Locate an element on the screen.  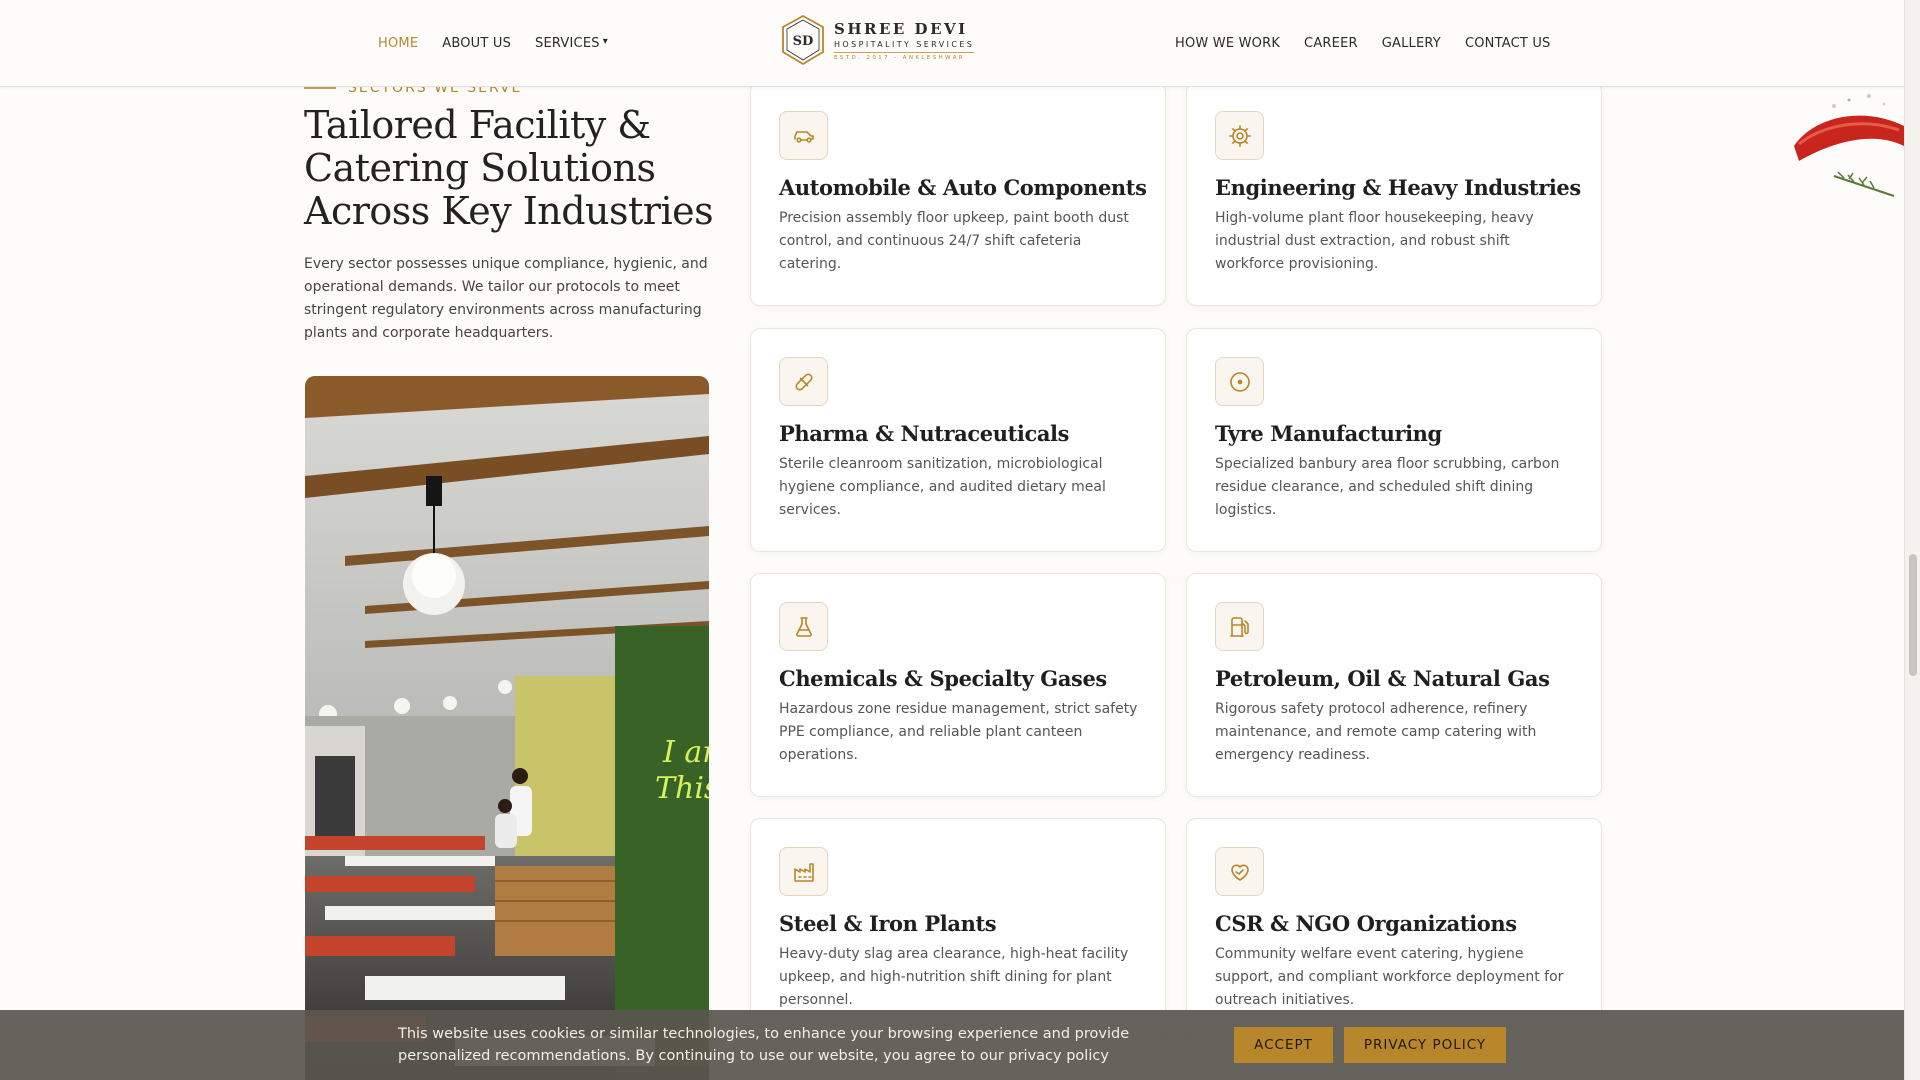
cafeteria-illustration: I am This is is located at coordinates (507, 728).